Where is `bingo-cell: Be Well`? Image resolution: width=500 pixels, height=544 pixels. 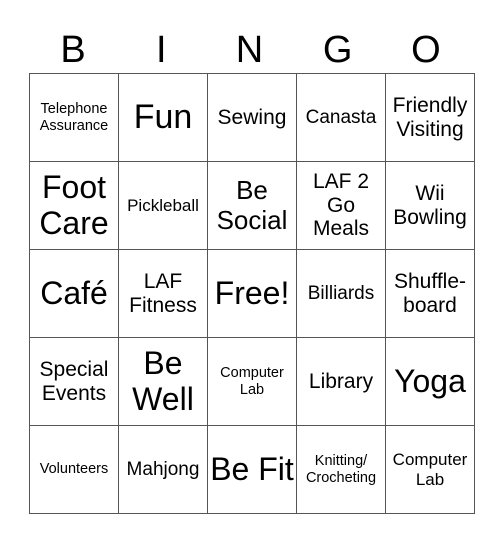
bingo-cell: Be Well is located at coordinates (163, 381).